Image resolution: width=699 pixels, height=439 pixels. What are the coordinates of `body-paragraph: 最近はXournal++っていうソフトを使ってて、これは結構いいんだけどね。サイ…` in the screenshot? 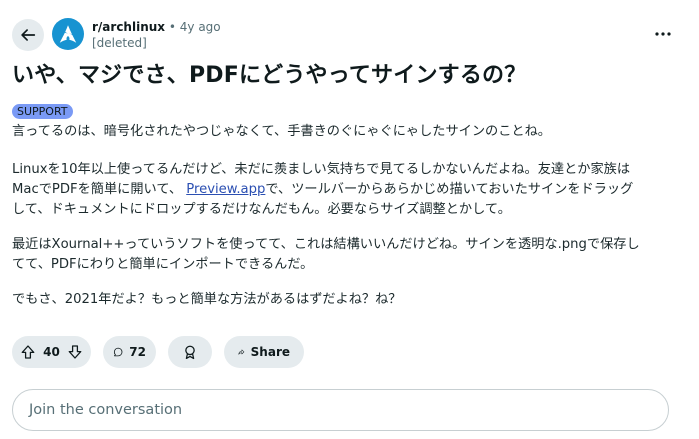 It's located at (352, 255).